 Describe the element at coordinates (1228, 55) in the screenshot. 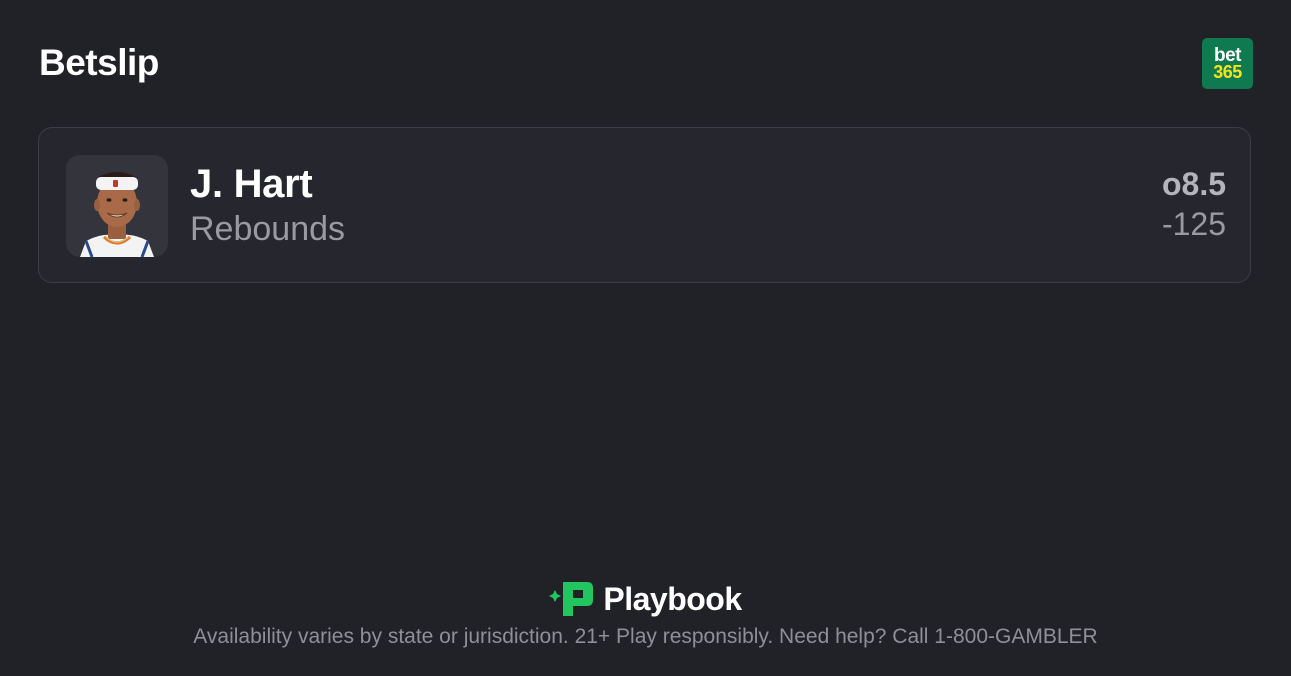

I see `sportsbook-logo-line1: bet` at that location.